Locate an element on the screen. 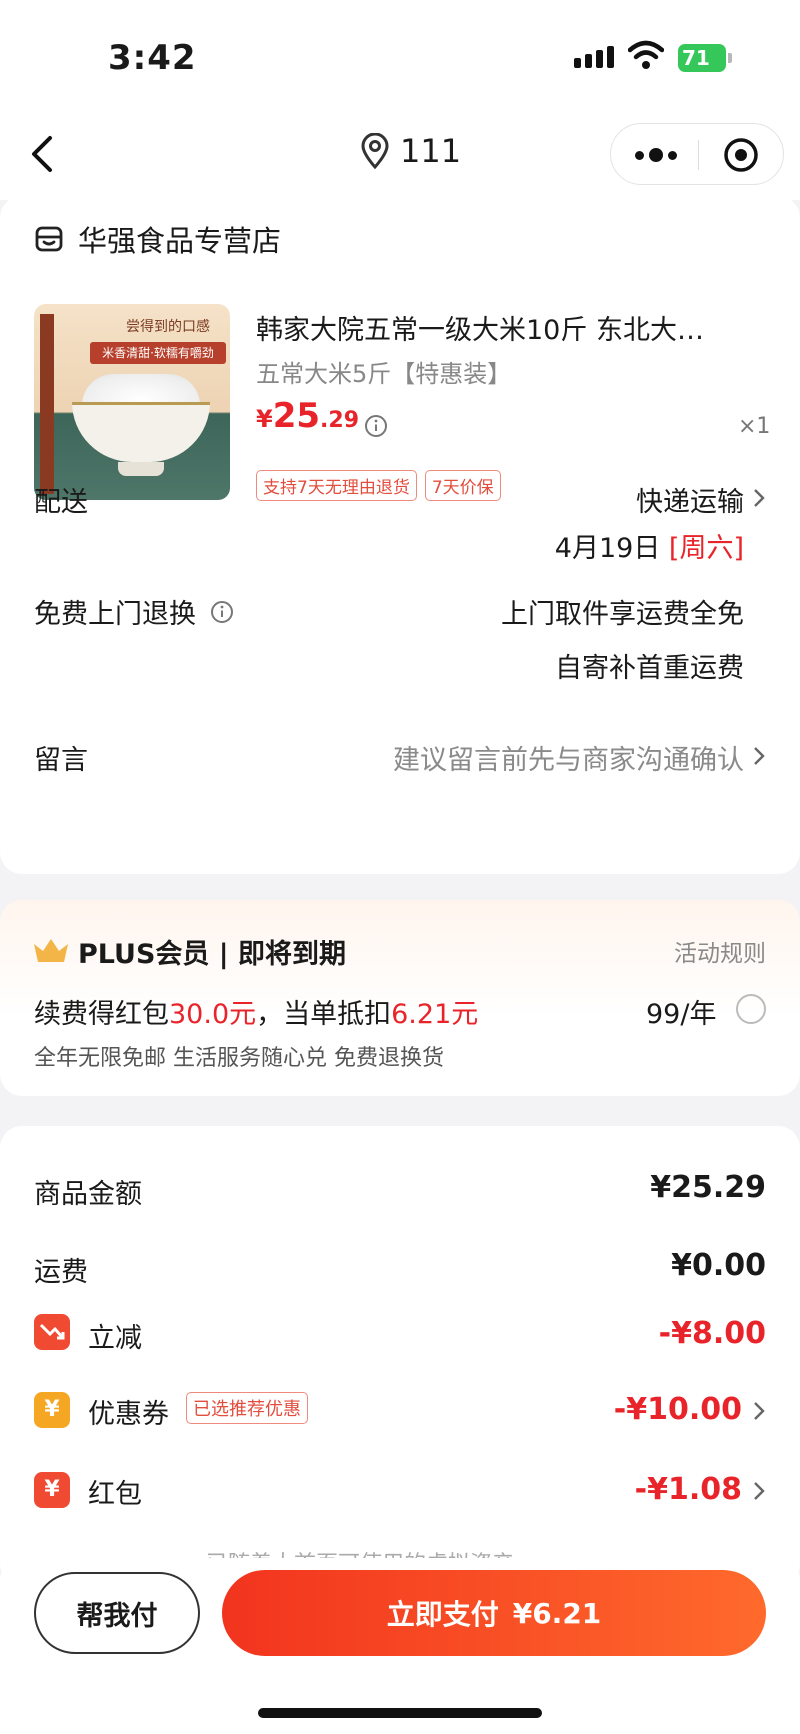  more-icon is located at coordinates (657, 155).